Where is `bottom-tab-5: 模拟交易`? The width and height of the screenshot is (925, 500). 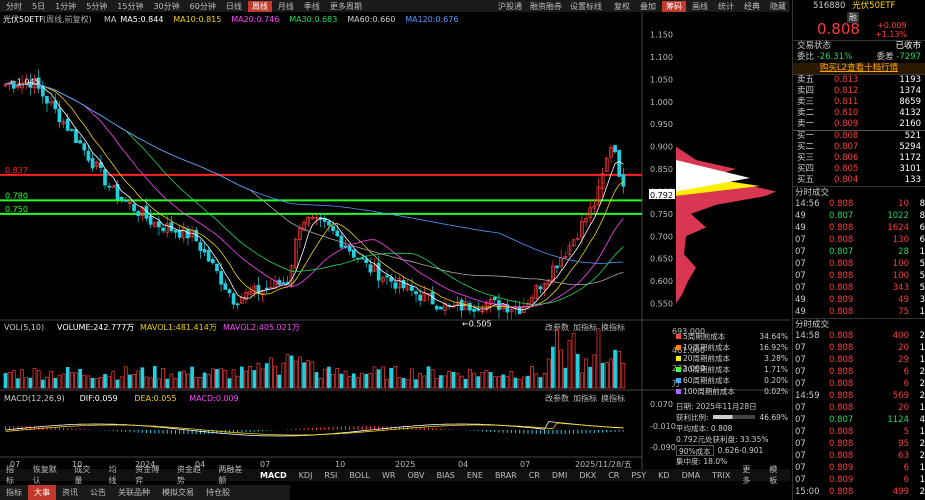
bottom-tab-5: 模拟交易 is located at coordinates (178, 492).